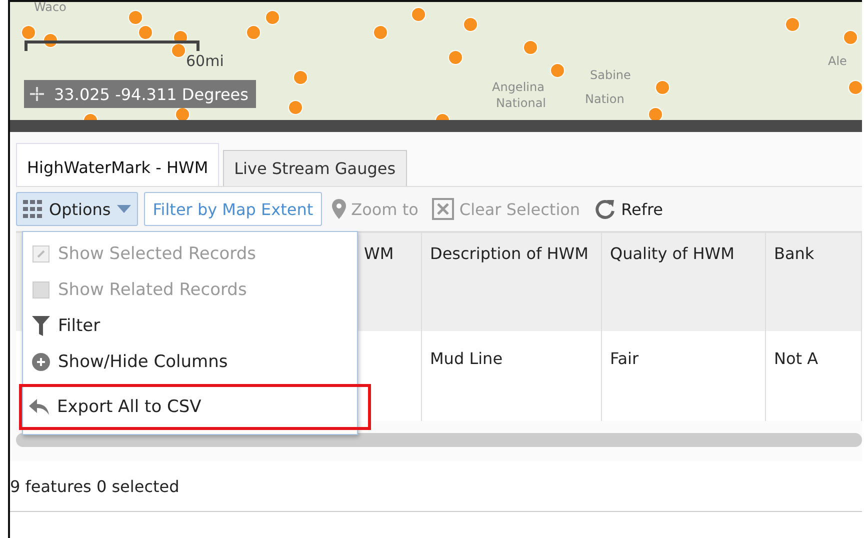 The height and width of the screenshot is (538, 864). I want to click on toolbar-button: Refre, so click(629, 209).